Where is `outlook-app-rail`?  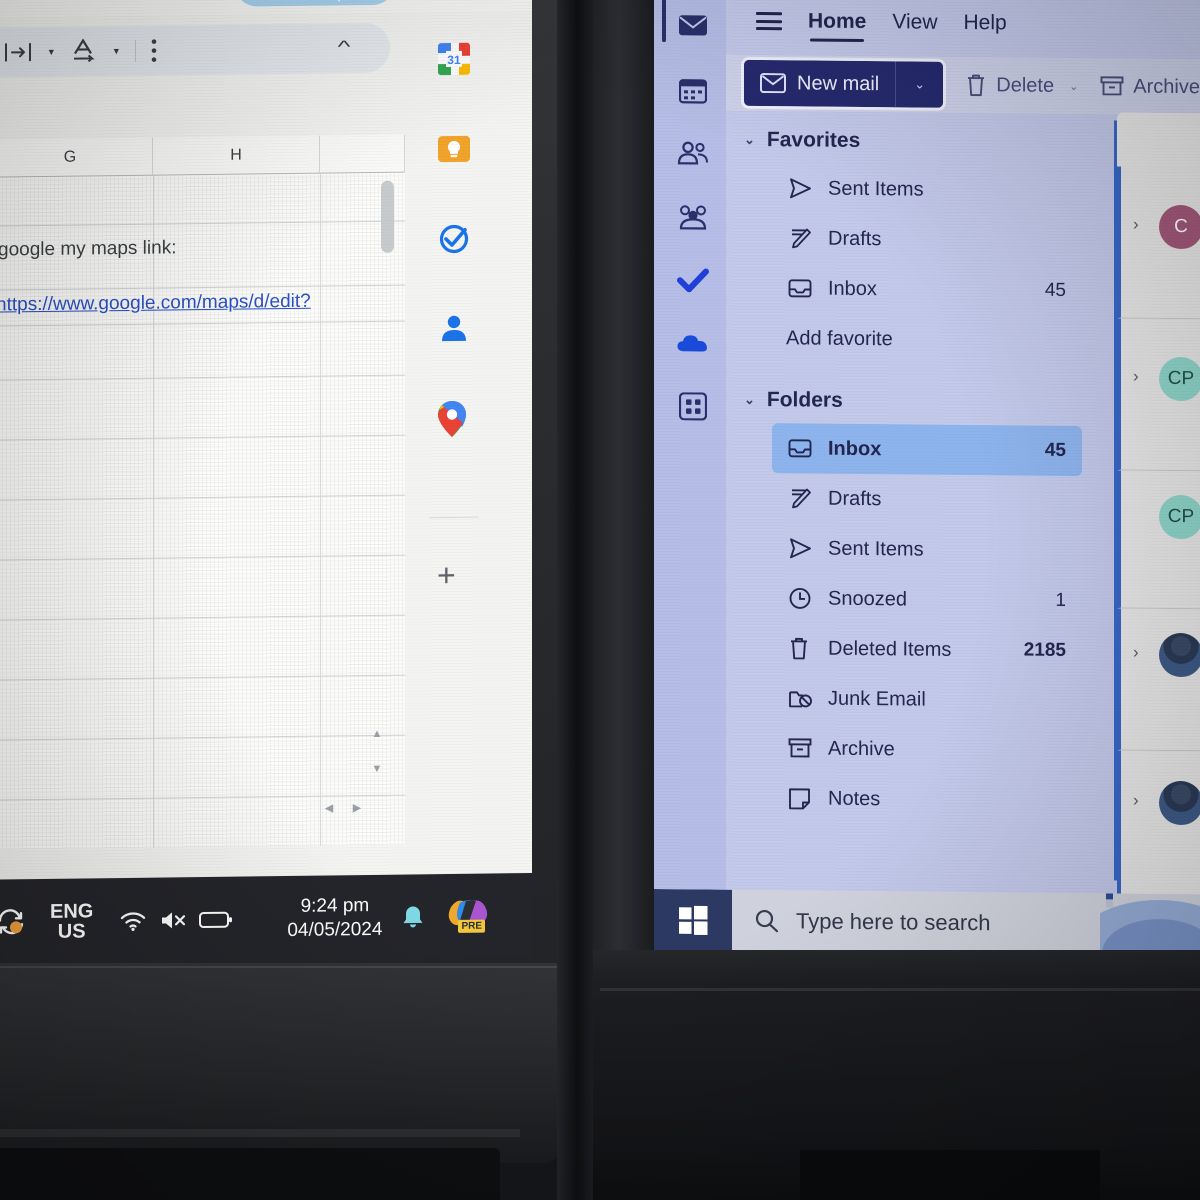 outlook-app-rail is located at coordinates (690, 477).